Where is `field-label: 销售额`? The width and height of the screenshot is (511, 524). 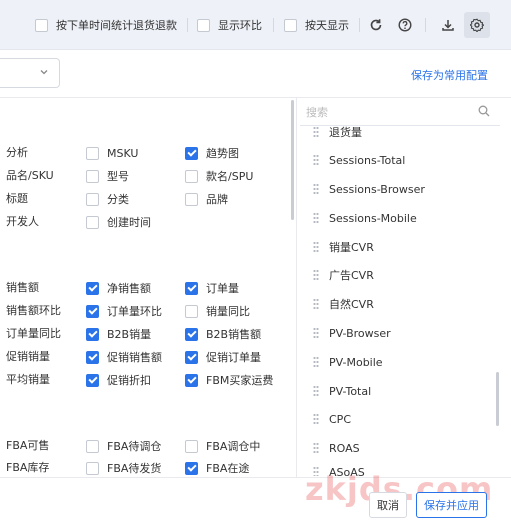
field-label: 销售额 is located at coordinates (22, 288).